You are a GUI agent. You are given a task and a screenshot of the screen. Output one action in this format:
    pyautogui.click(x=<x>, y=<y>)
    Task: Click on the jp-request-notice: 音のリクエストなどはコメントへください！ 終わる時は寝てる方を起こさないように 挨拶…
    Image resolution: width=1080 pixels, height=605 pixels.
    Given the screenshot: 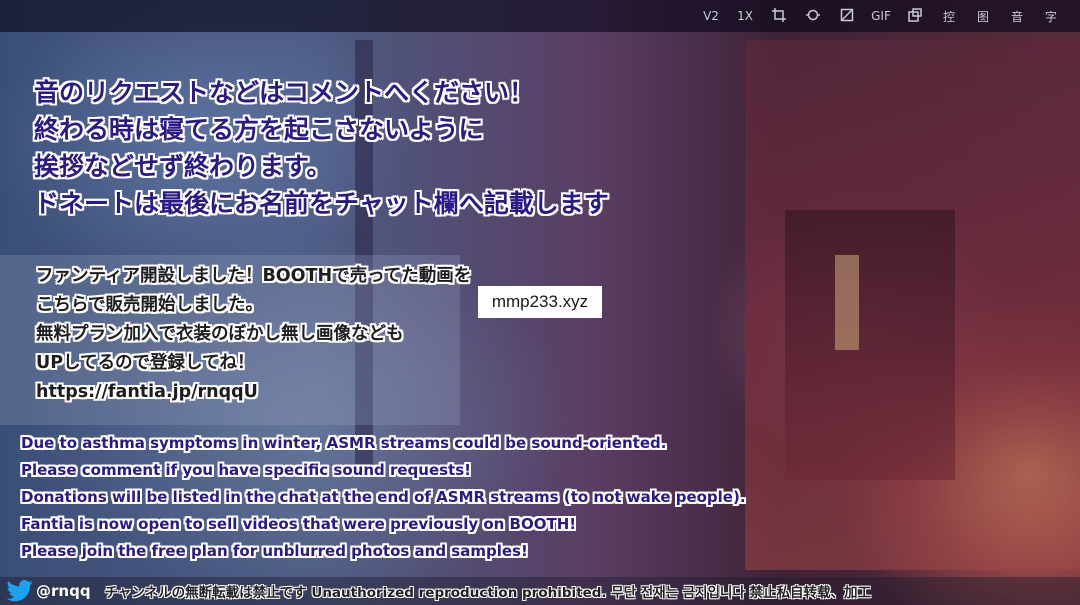 What is the action you would take?
    pyautogui.click(x=321, y=148)
    